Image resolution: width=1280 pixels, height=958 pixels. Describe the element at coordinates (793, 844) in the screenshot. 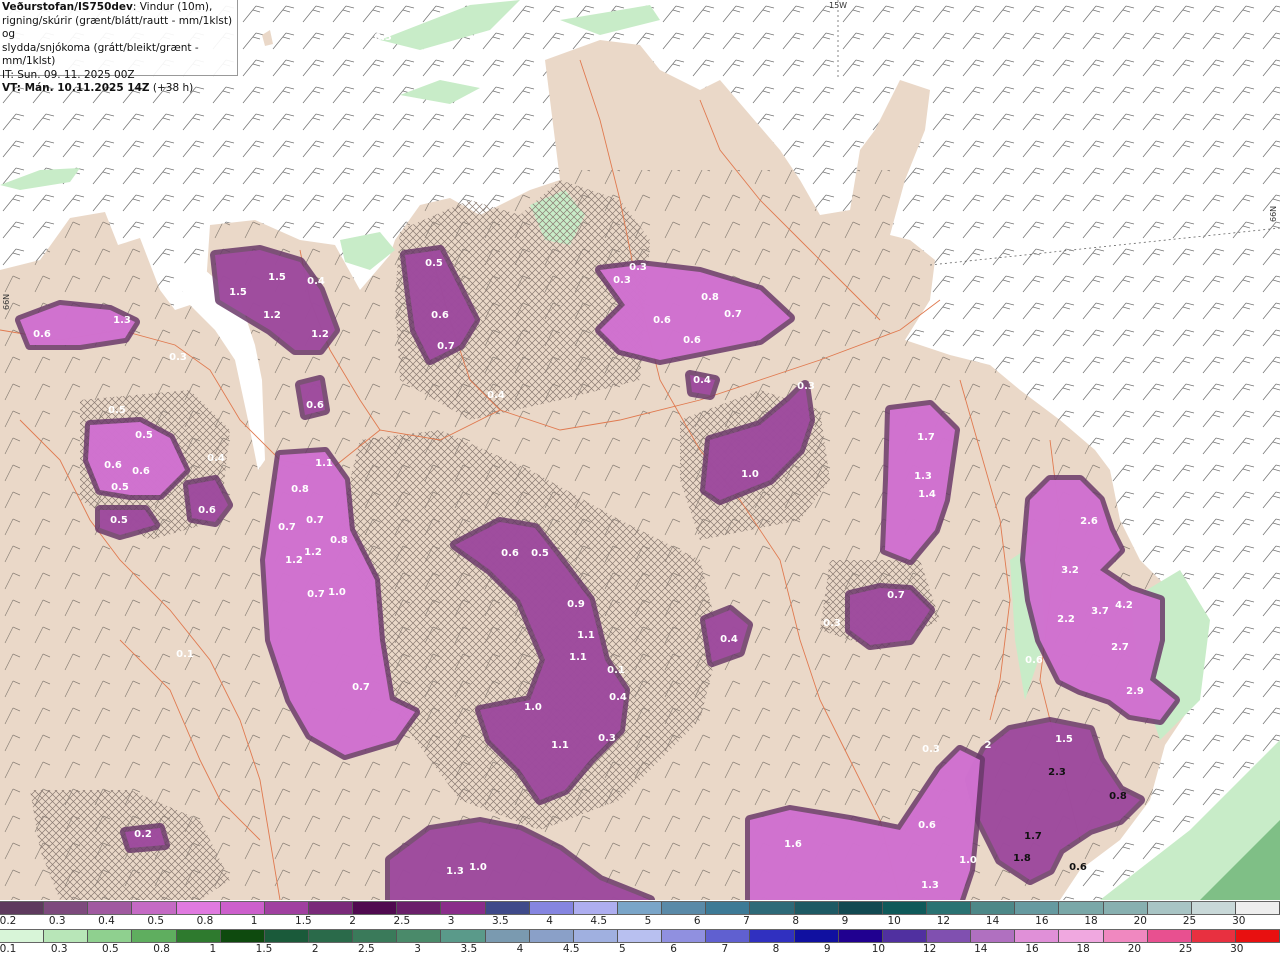

I see `precip-value-label: 1.6` at that location.